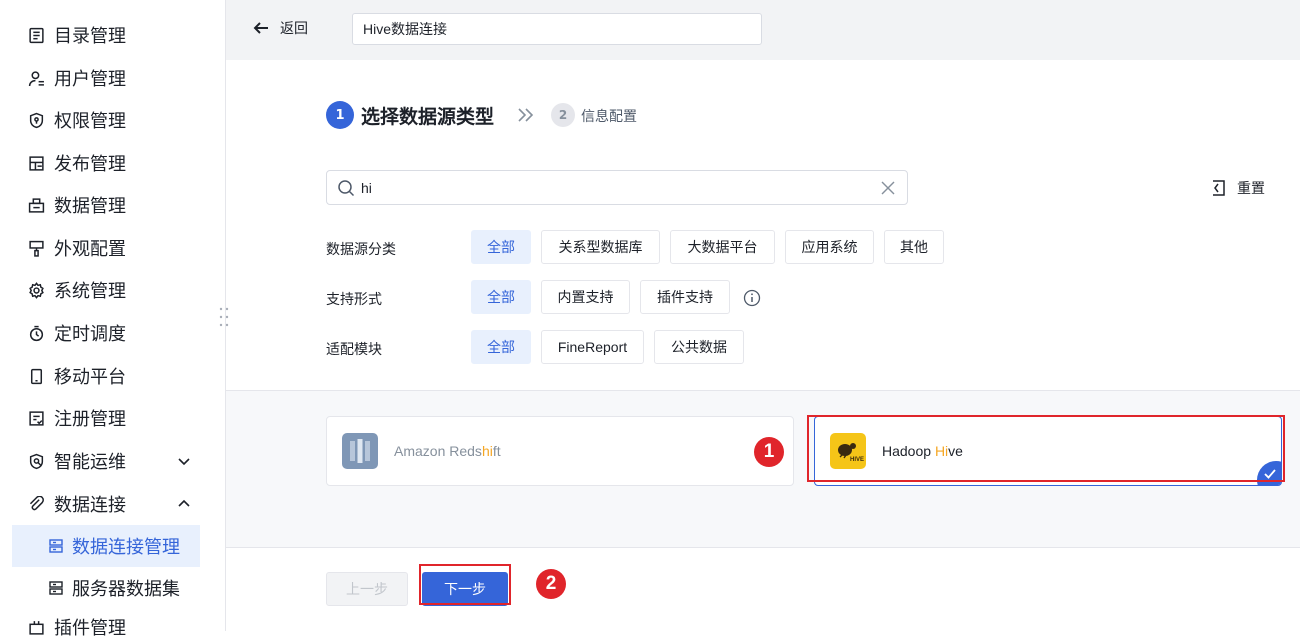 The image size is (1300, 642). Describe the element at coordinates (501, 247) in the screenshot. I see `filter-category-all: 全部` at that location.